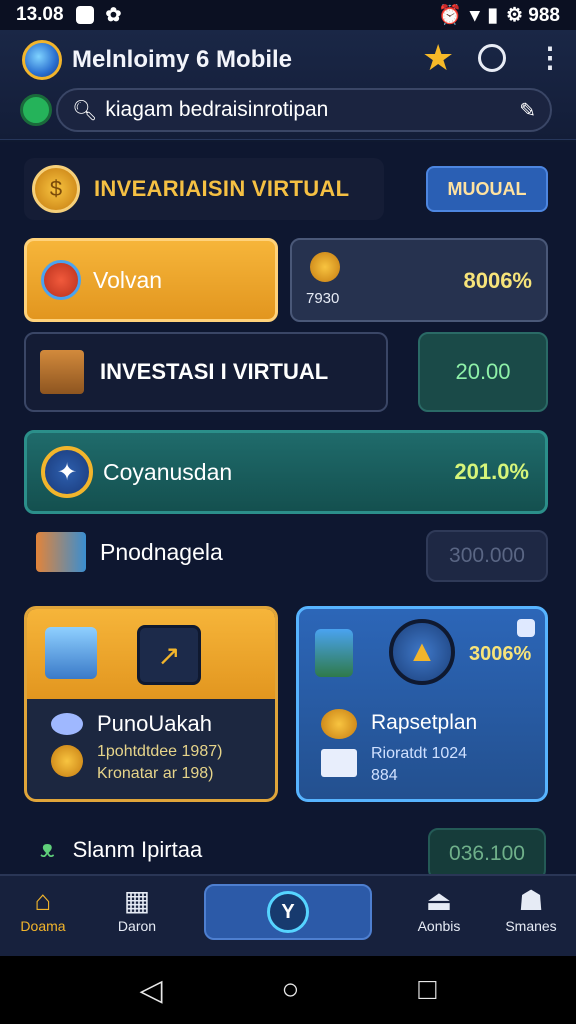 The image size is (576, 1024). Describe the element at coordinates (474, 15) in the screenshot. I see `wifi-icon: ▾` at that location.